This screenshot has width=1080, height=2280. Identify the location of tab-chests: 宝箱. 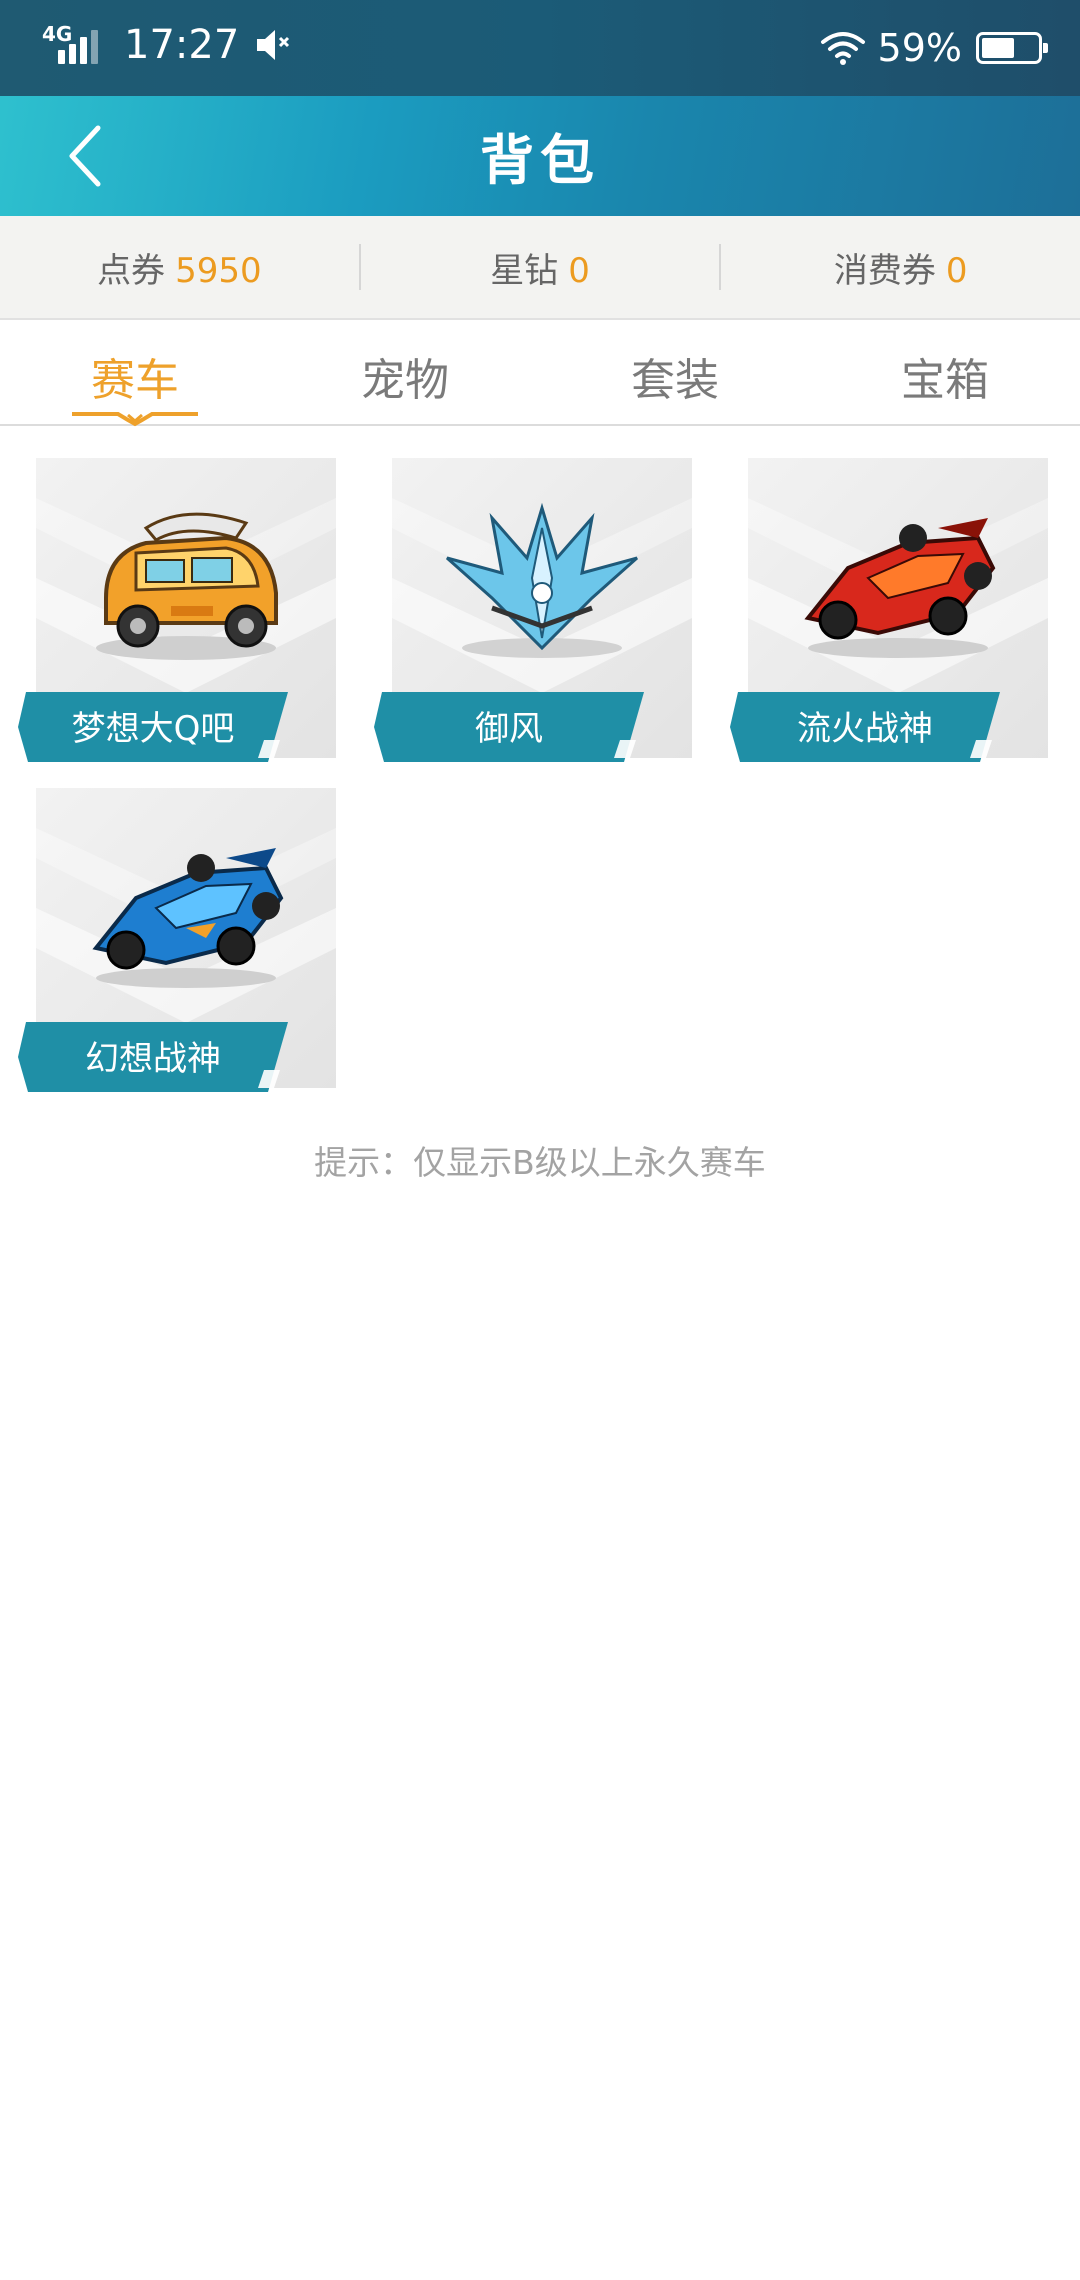
(945, 373).